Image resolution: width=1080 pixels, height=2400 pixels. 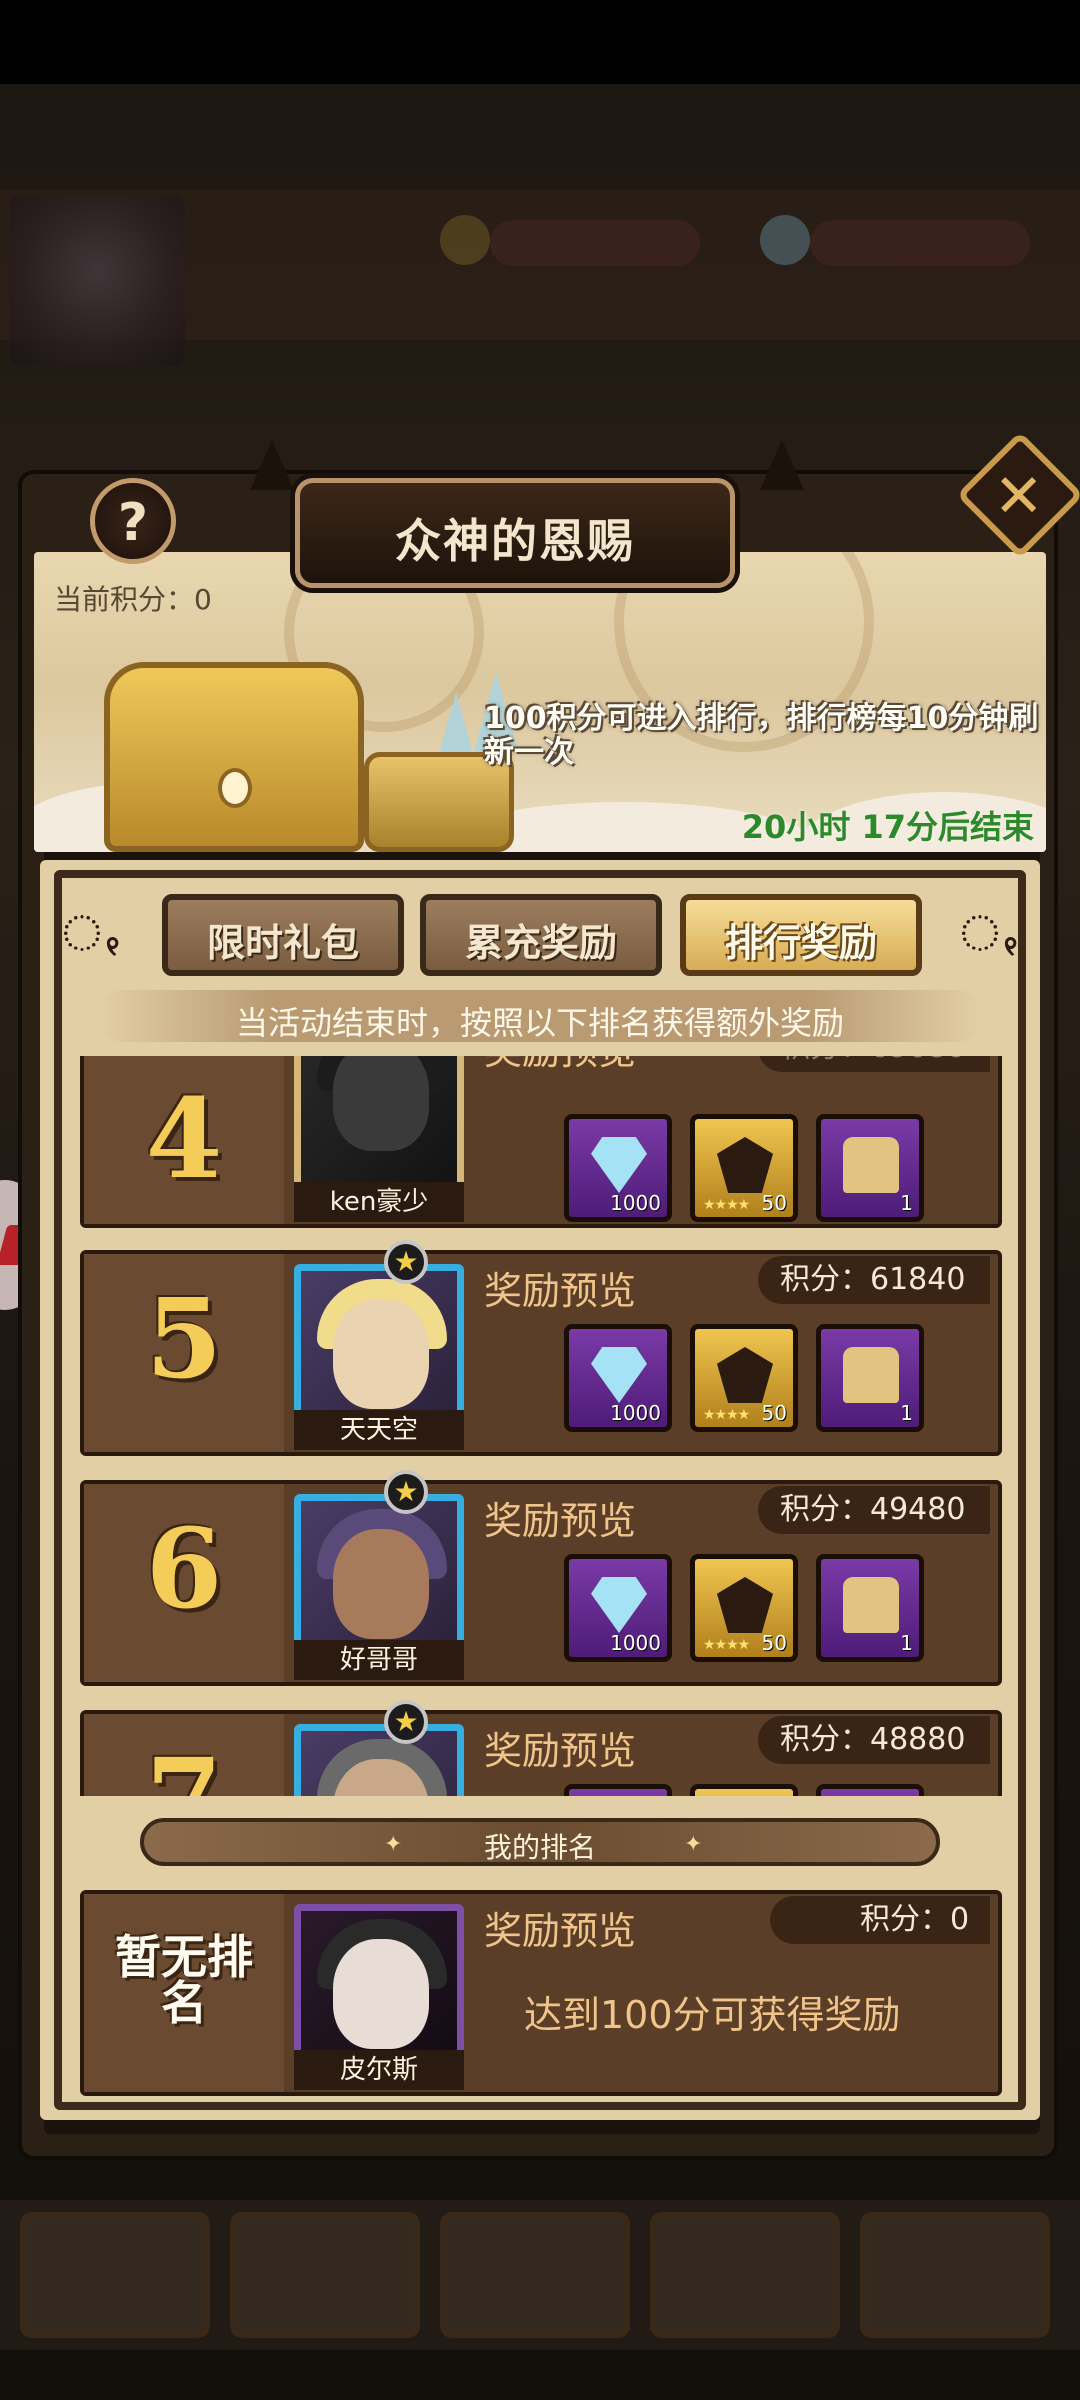 What do you see at coordinates (235, 788) in the screenshot?
I see `chest-lock-icon` at bounding box center [235, 788].